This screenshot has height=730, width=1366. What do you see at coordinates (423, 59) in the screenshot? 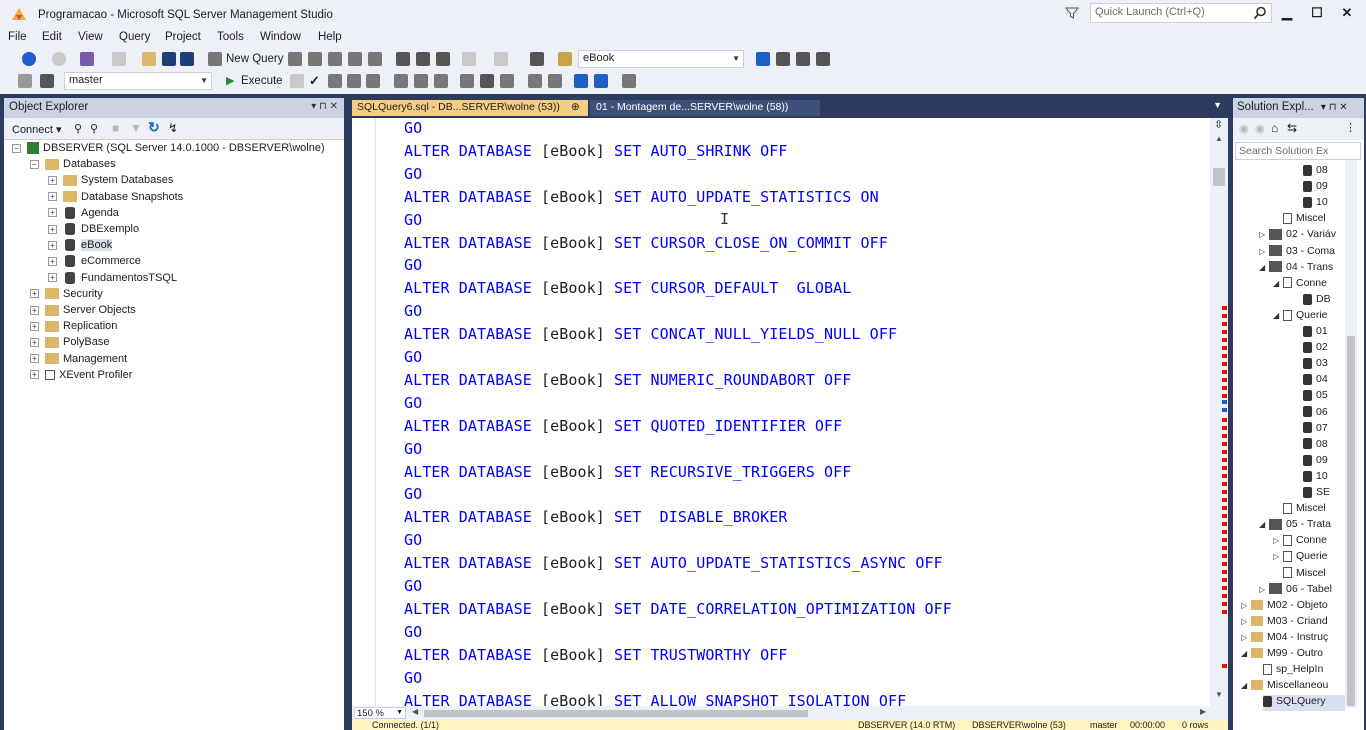
I see `copy-icon` at bounding box center [423, 59].